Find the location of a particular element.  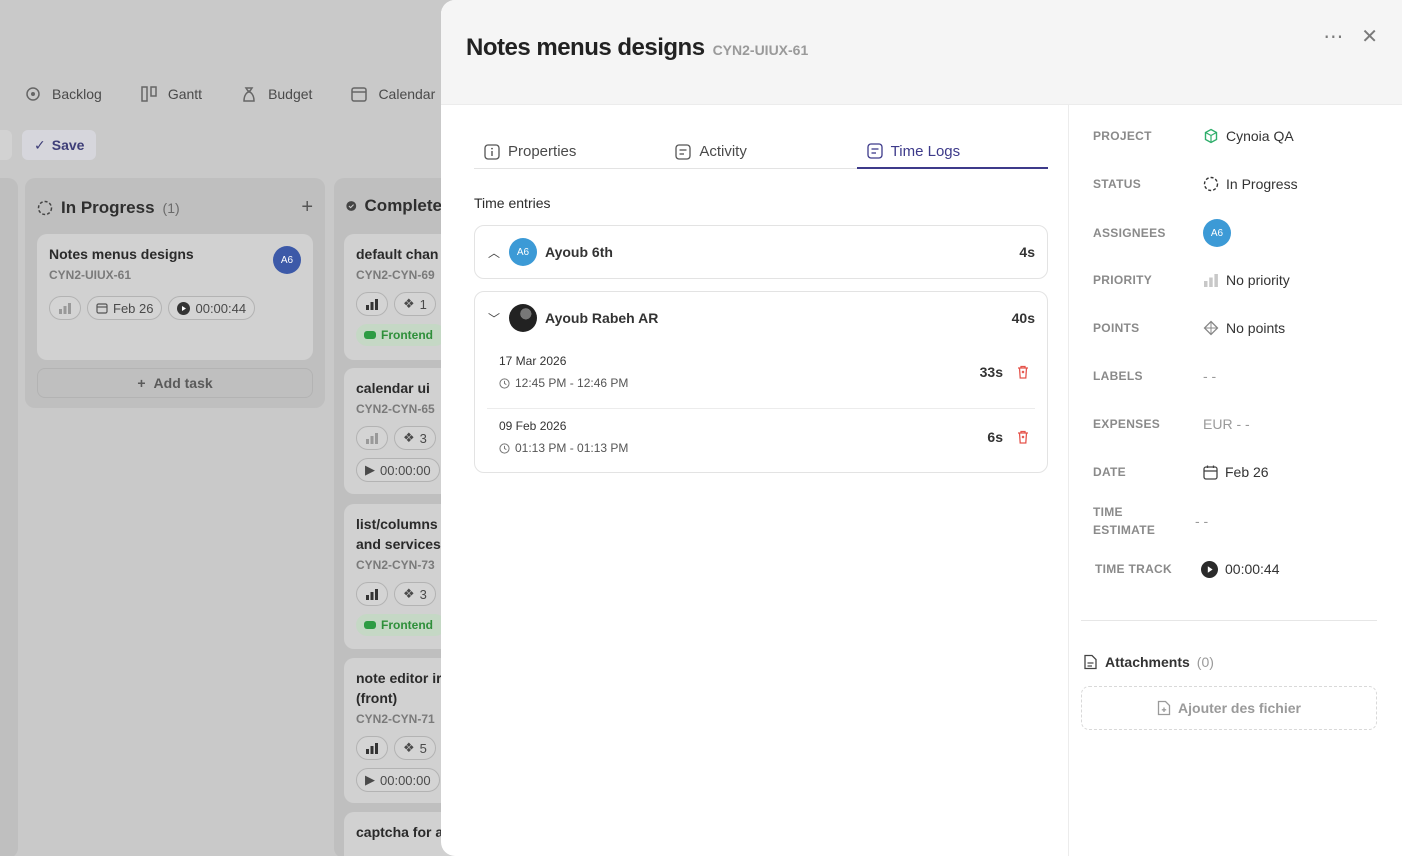

column-header: Complete is located at coordinates (394, 197).